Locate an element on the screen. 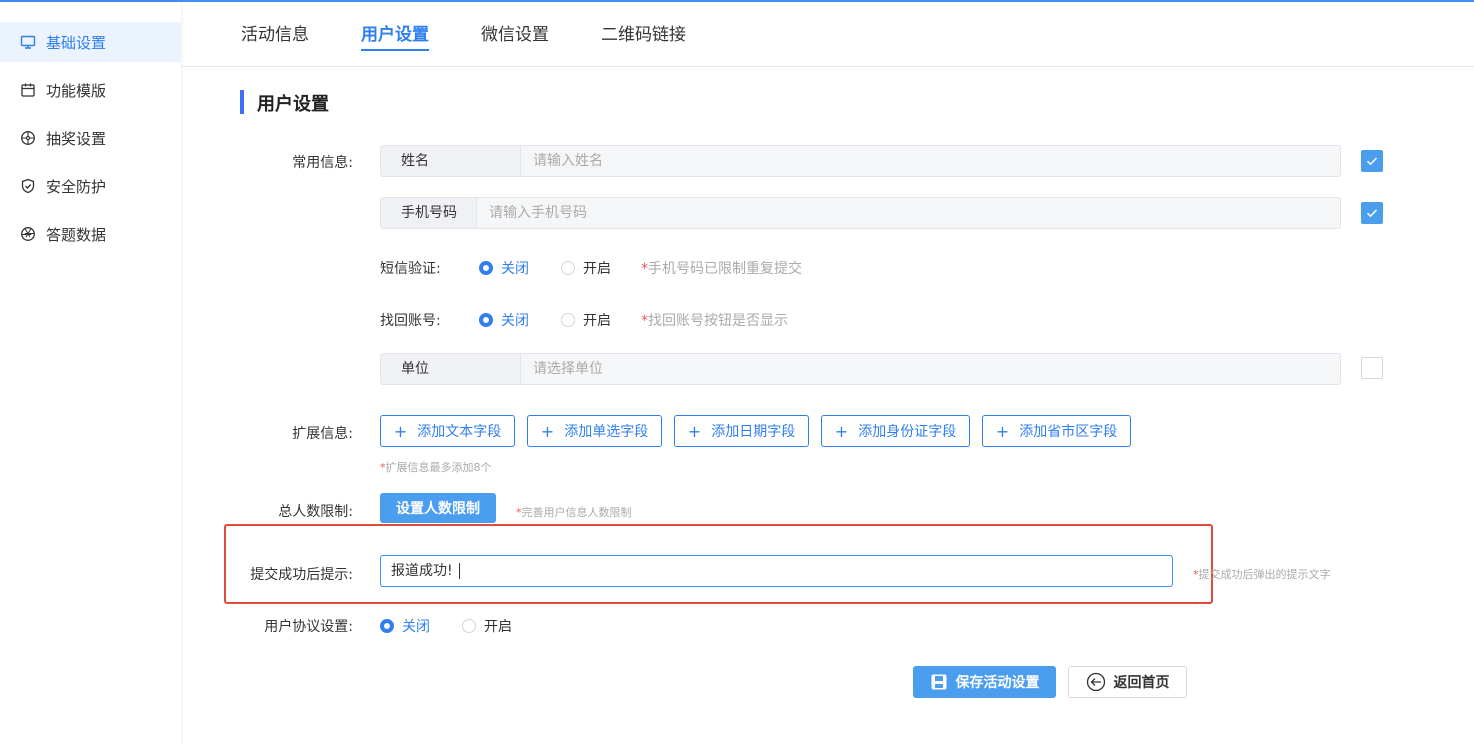 This screenshot has width=1474, height=745. sidebar-item-label: 答题数据 is located at coordinates (76, 234).